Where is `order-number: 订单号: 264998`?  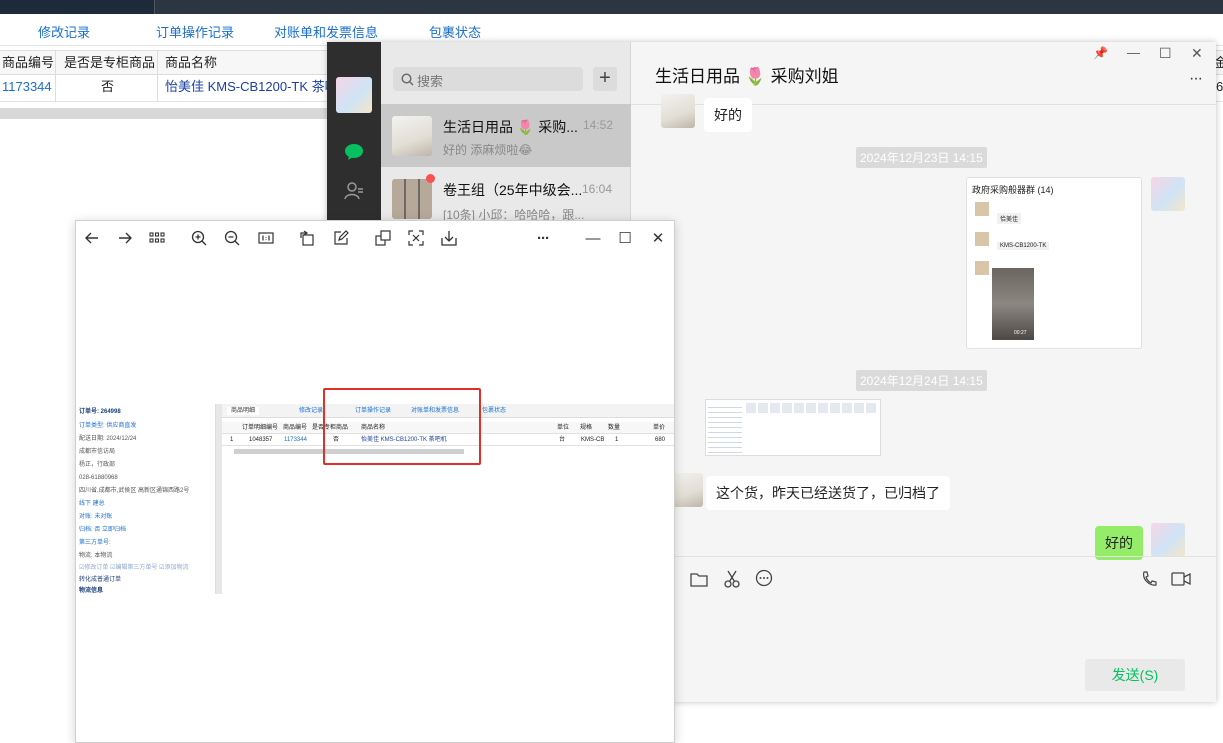
order-number: 订单号: 264998 is located at coordinates (100, 412).